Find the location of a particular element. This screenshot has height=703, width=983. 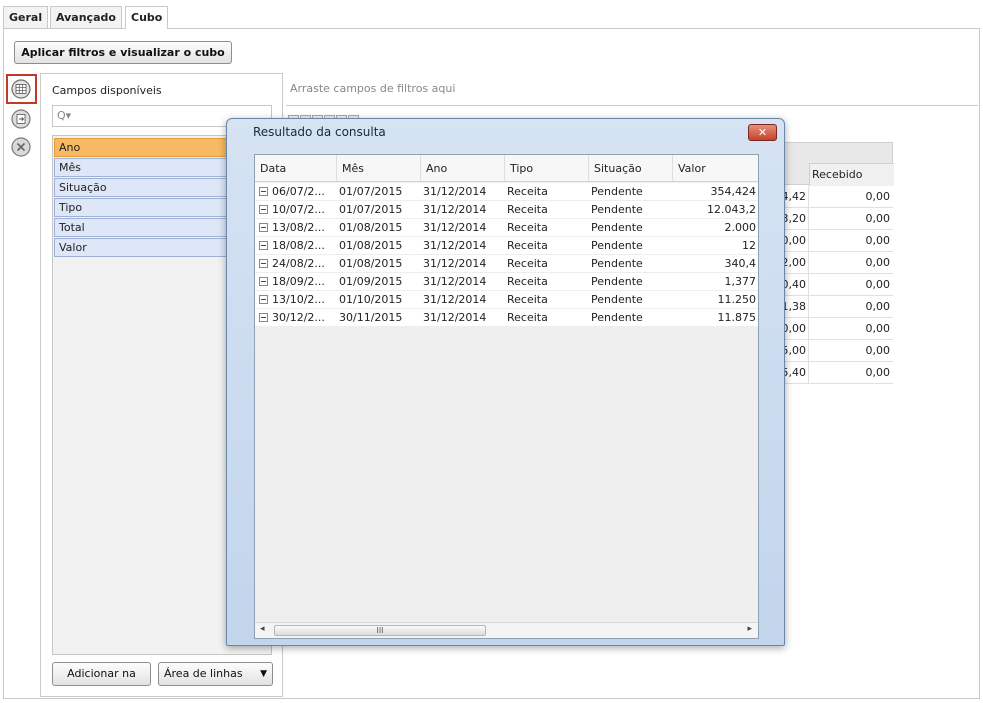

column-header-data: Data is located at coordinates (296, 168).